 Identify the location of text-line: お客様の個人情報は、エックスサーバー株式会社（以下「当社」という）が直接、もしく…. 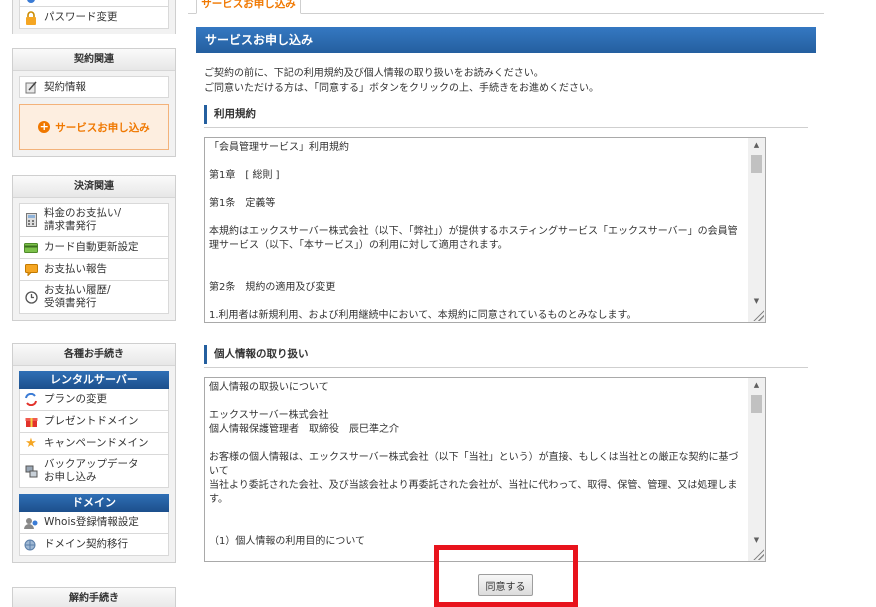
(474, 464).